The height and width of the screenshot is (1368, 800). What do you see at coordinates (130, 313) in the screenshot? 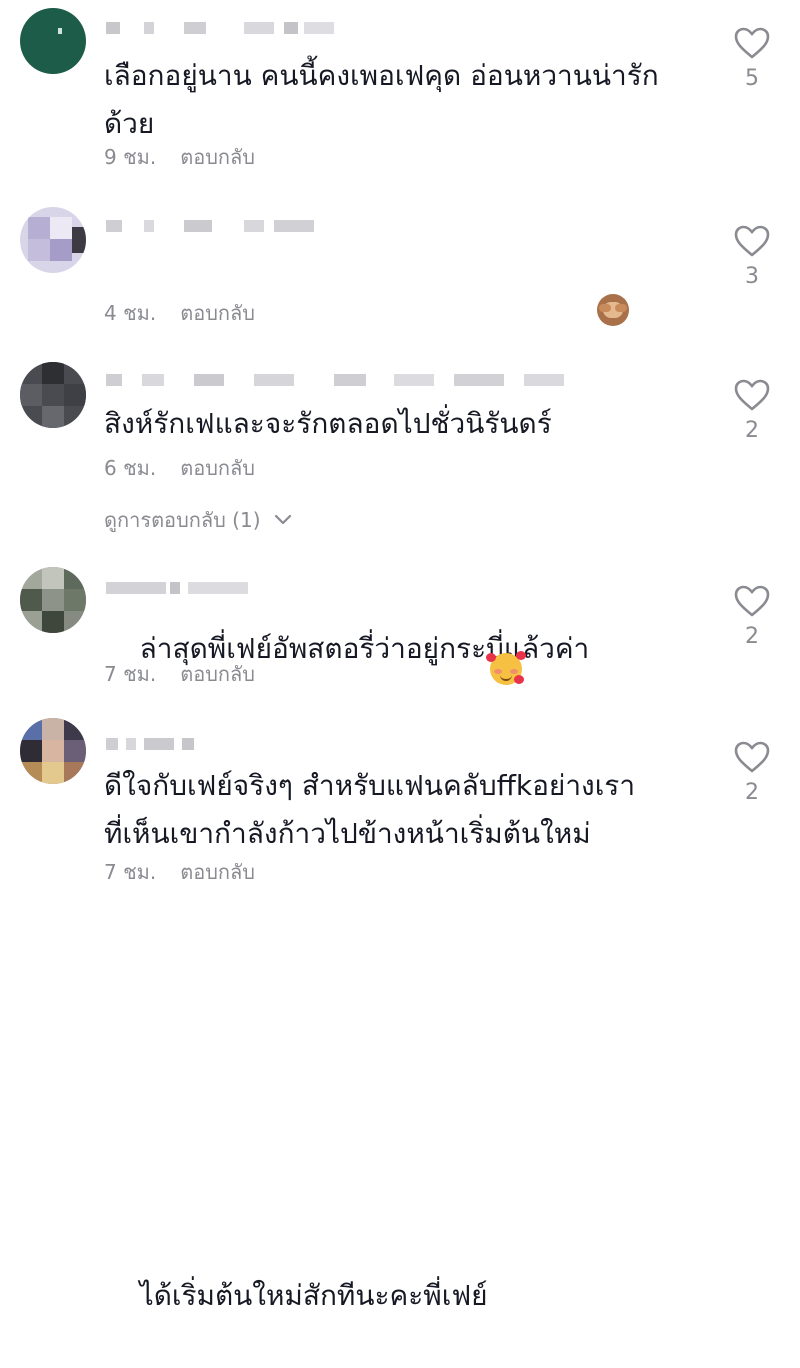
I see `comment-time: 4 ชม.` at bounding box center [130, 313].